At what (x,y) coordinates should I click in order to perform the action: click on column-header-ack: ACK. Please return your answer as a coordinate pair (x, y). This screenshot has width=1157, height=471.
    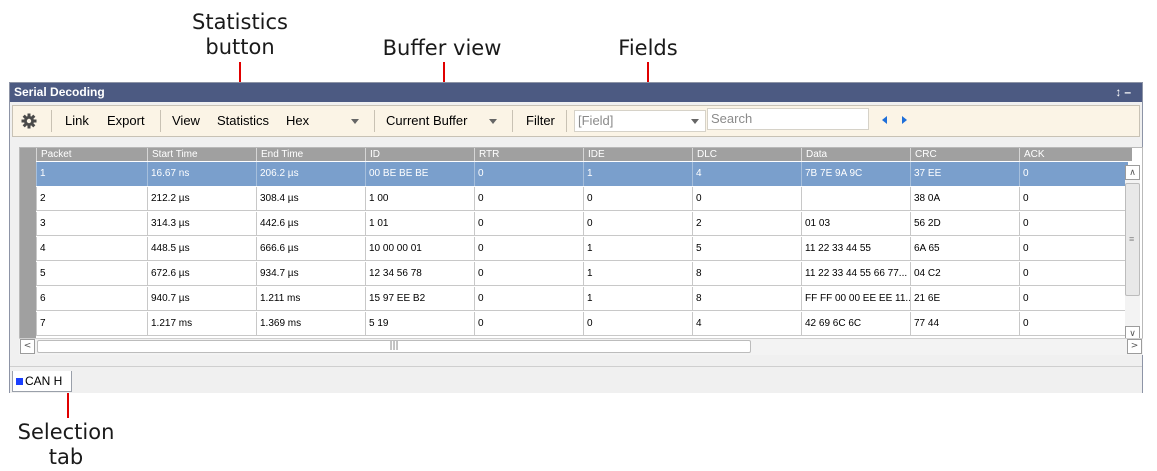
    Looking at the image, I should click on (1075, 154).